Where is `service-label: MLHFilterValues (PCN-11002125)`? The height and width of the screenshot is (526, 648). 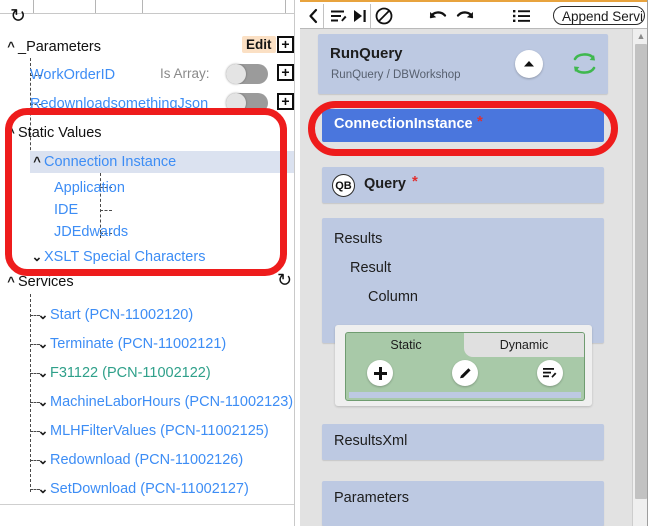 service-label: MLHFilterValues (PCN-11002125) is located at coordinates (159, 431).